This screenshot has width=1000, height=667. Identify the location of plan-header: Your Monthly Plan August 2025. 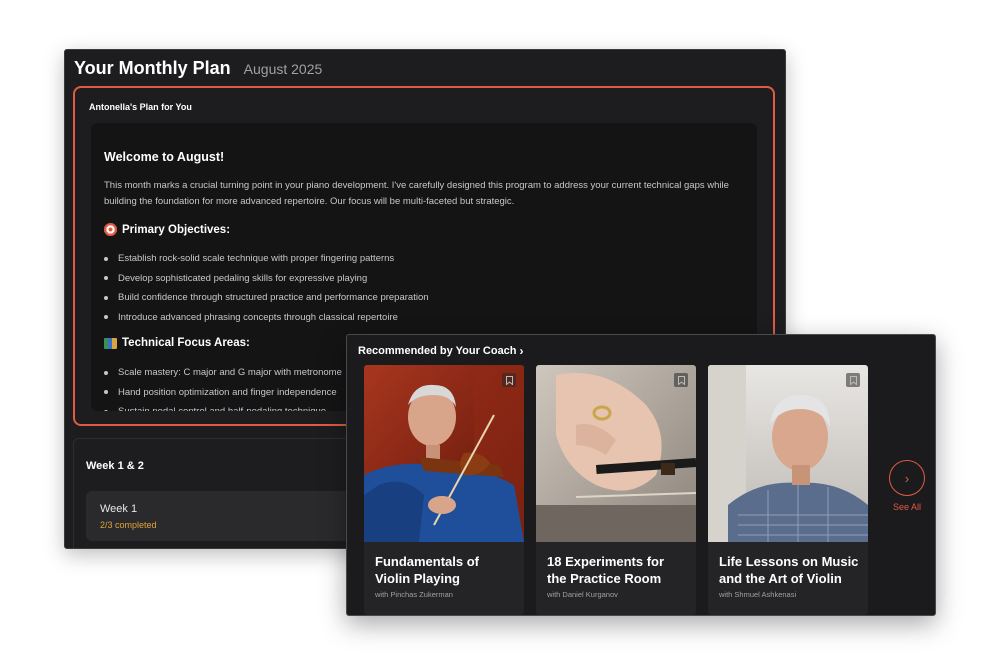
(198, 73).